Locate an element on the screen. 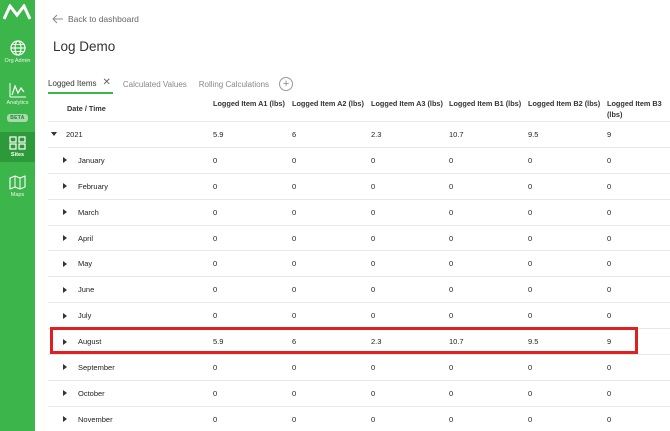 The width and height of the screenshot is (670, 431). page-title: Log Demo is located at coordinates (84, 46).